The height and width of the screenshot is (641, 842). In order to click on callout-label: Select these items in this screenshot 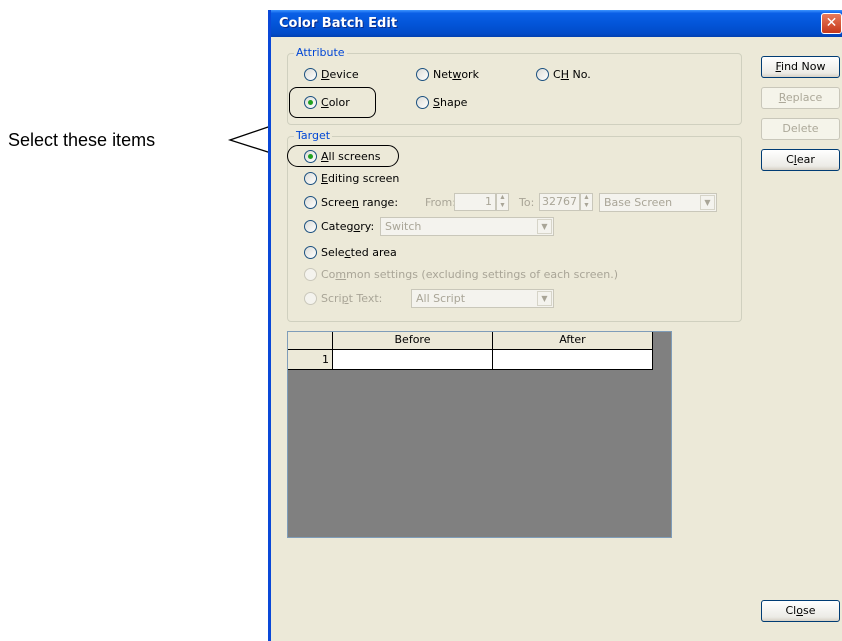, I will do `click(82, 140)`.